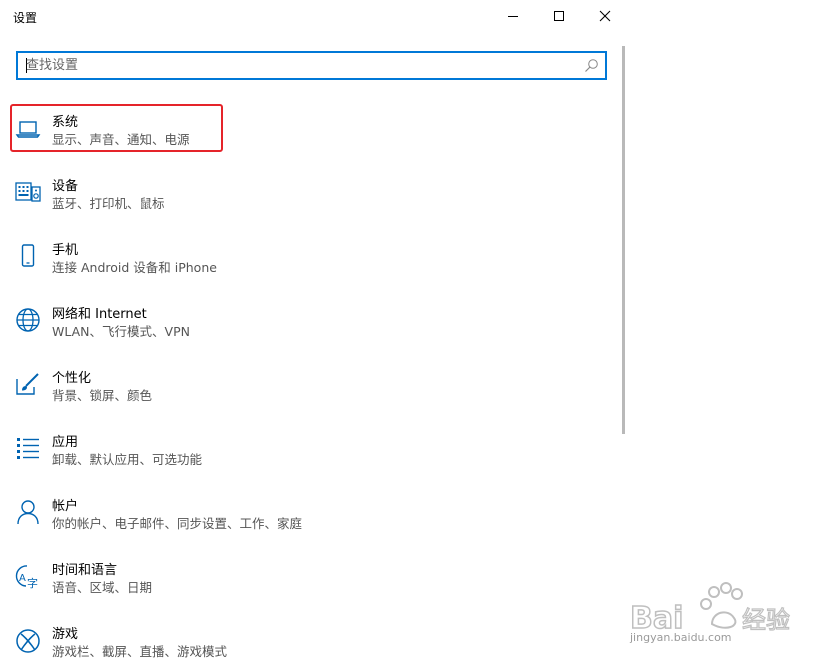 The image size is (819, 666). I want to click on category-desc: 背景、锁屏、颜色, so click(102, 395).